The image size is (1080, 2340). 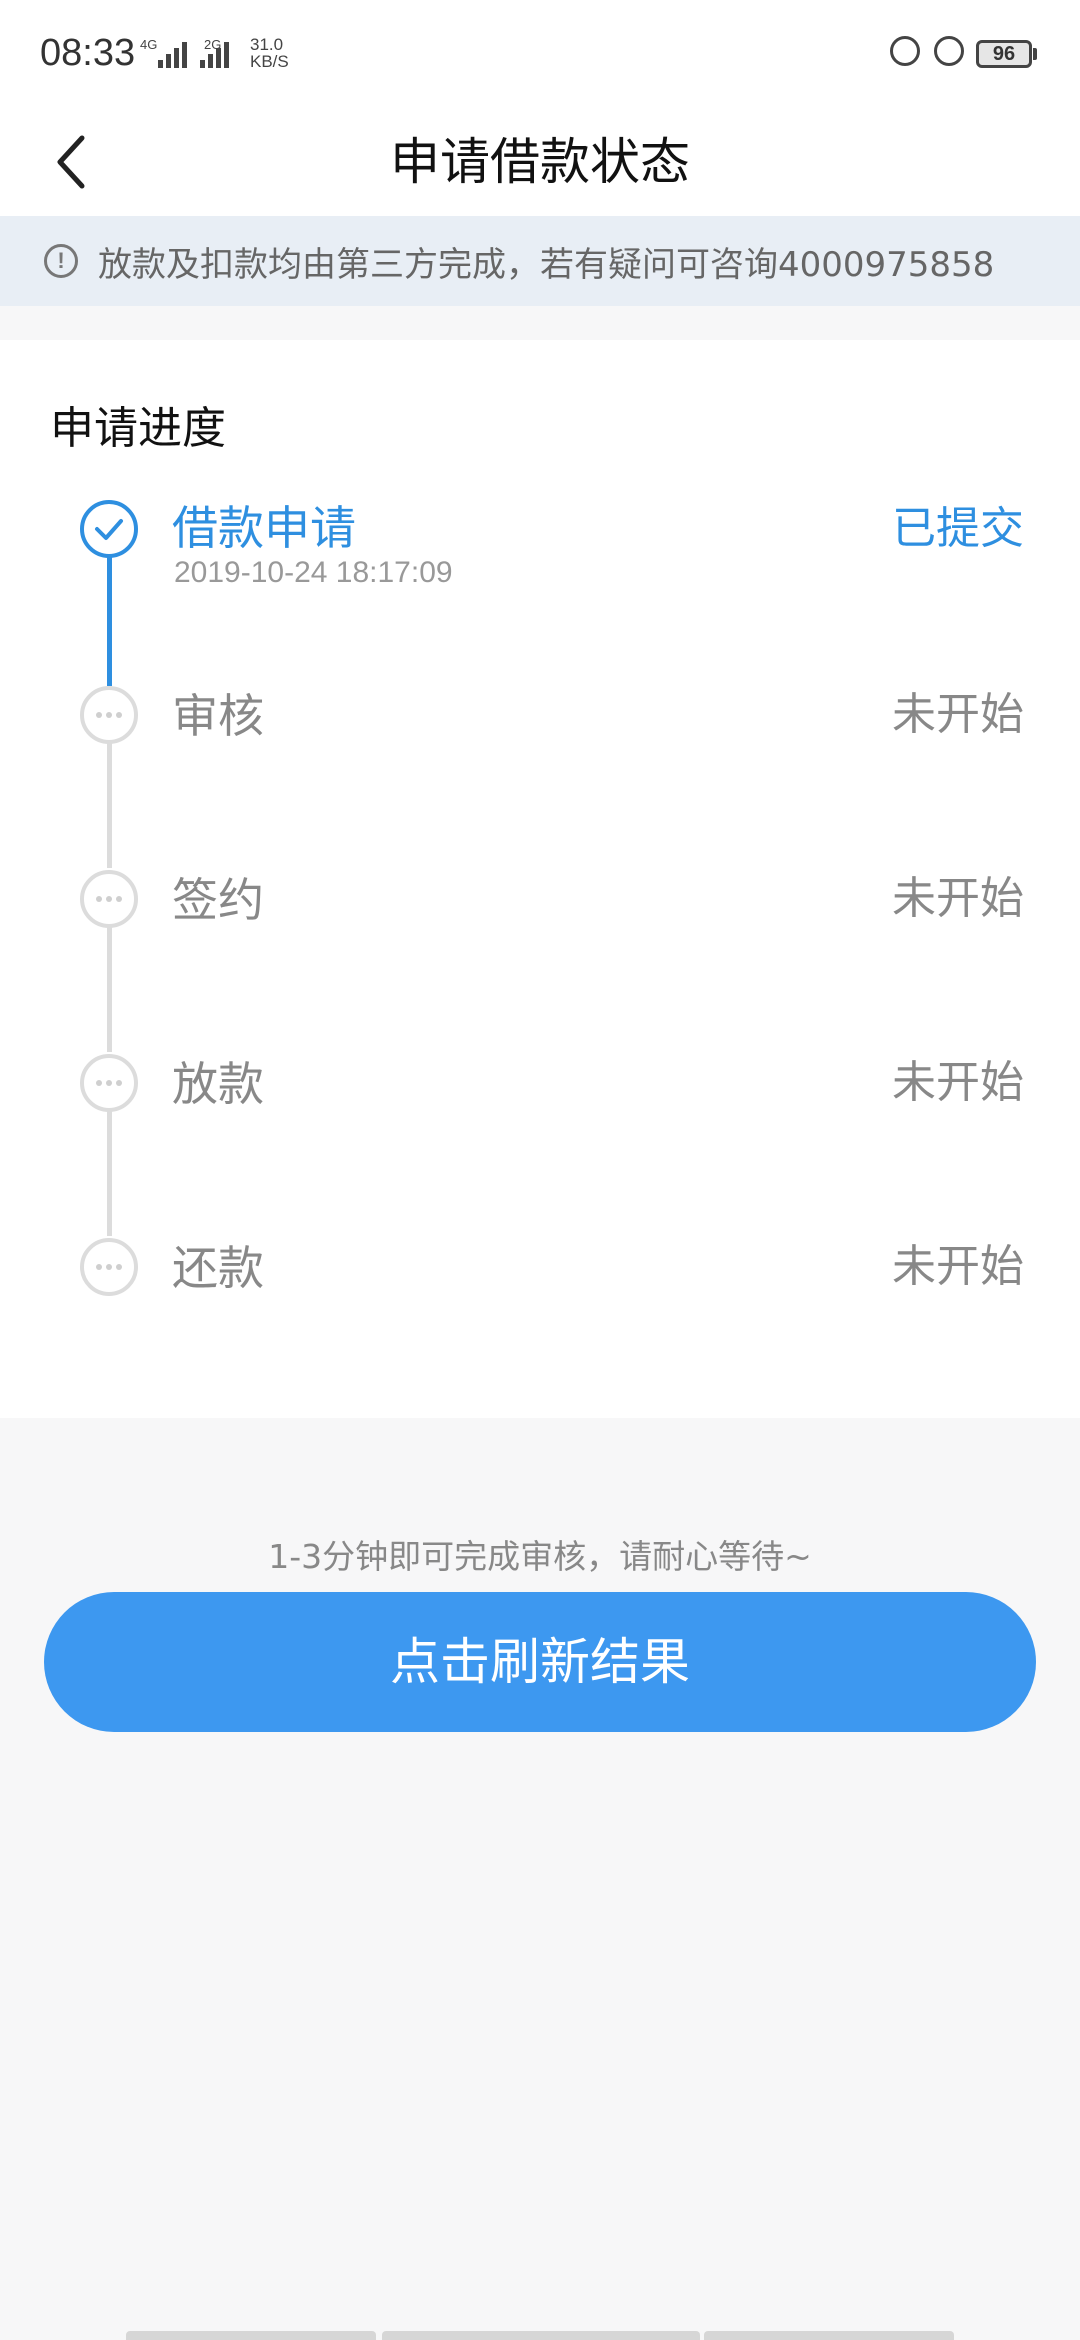 What do you see at coordinates (218, 1268) in the screenshot?
I see `step-name: 还款` at bounding box center [218, 1268].